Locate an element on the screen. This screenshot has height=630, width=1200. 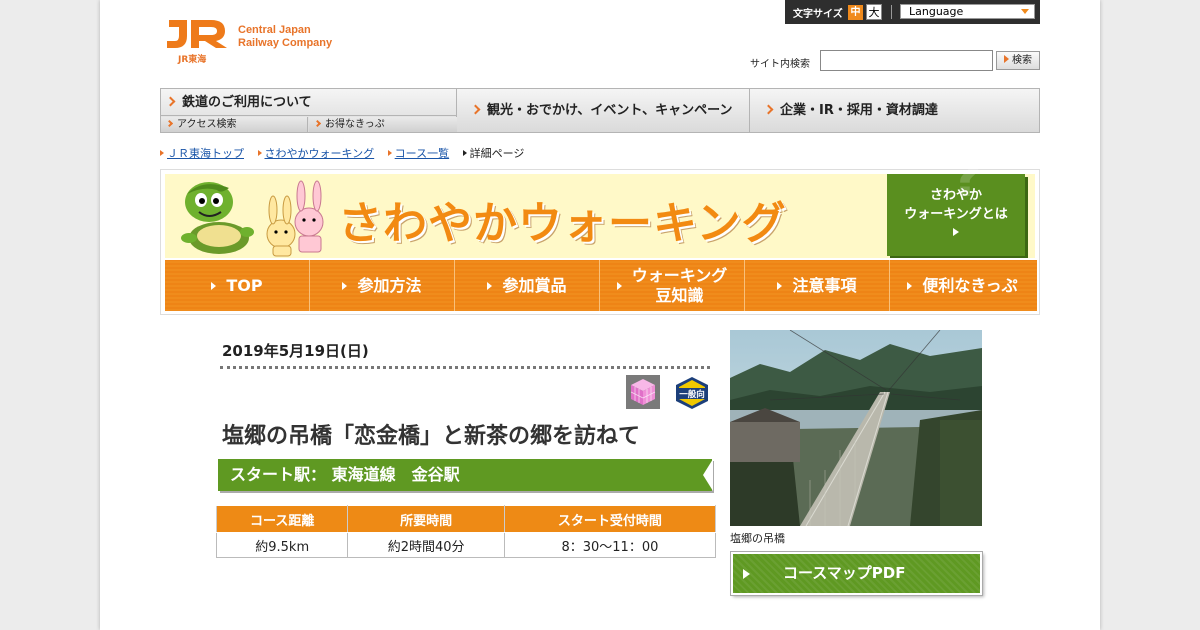
tab-label-group: ウォーキング 豆知識 is located at coordinates (680, 286).